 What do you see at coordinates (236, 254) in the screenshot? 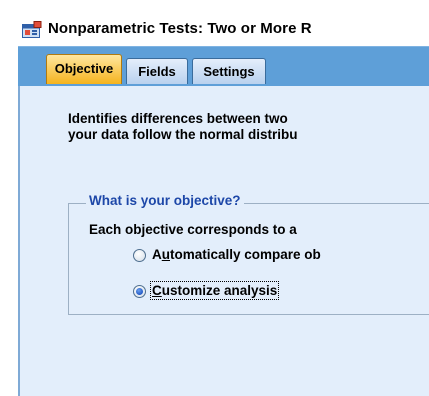
I see `radio-label-automatically-compare: Automatically compare ob` at bounding box center [236, 254].